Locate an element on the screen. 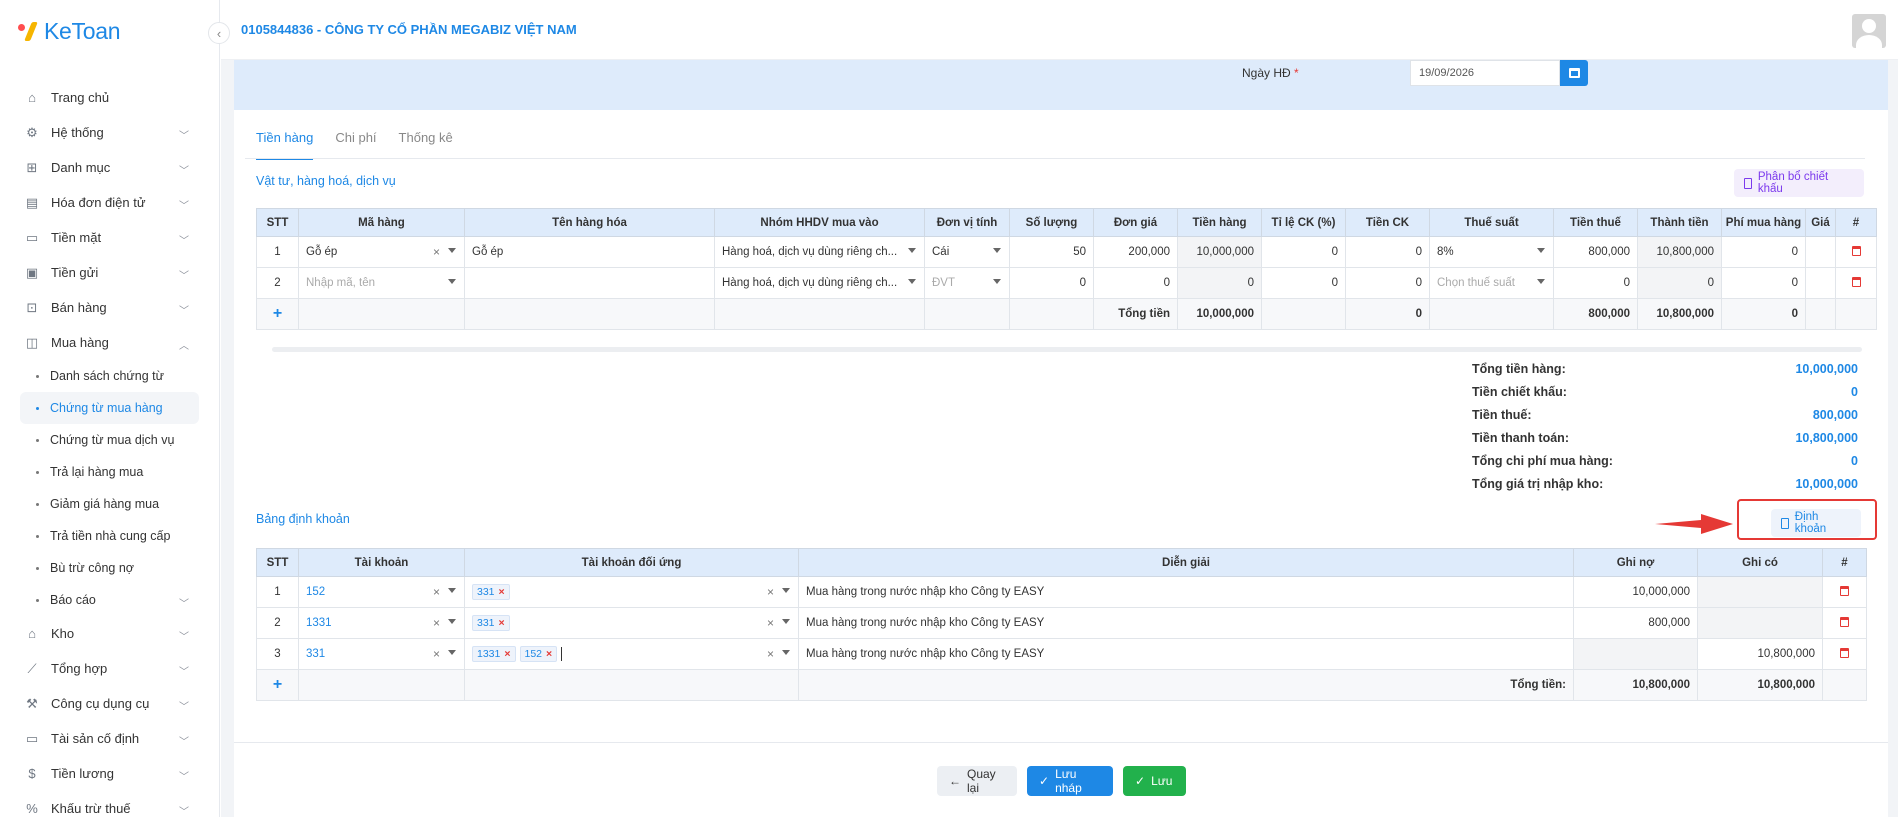  sidebar-subitem-0: Danh sách chứng từ is located at coordinates (109, 376).